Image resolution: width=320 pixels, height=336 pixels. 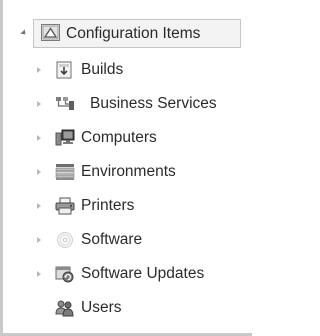 What do you see at coordinates (142, 274) in the screenshot?
I see `tree-item-software-updates: Software Updates` at bounding box center [142, 274].